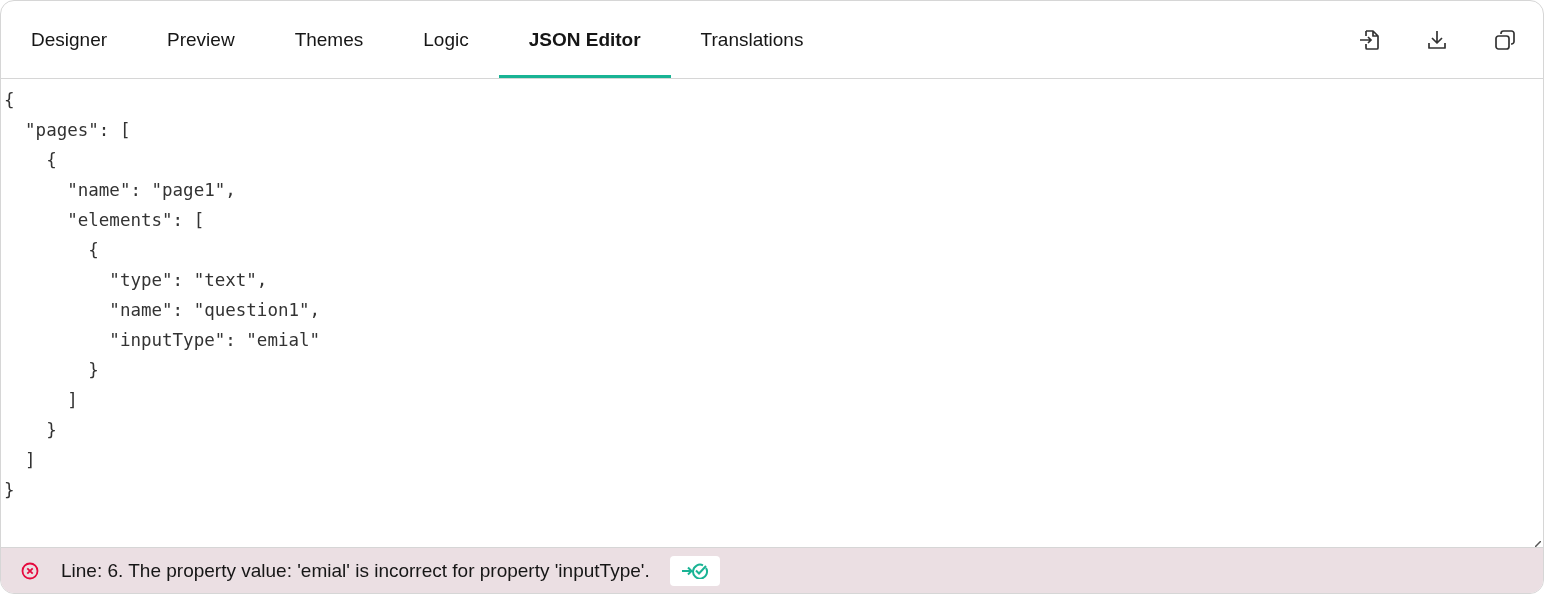 The width and height of the screenshot is (1544, 594). Describe the element at coordinates (215, 310) in the screenshot. I see `code-line: "name": "question1",` at that location.